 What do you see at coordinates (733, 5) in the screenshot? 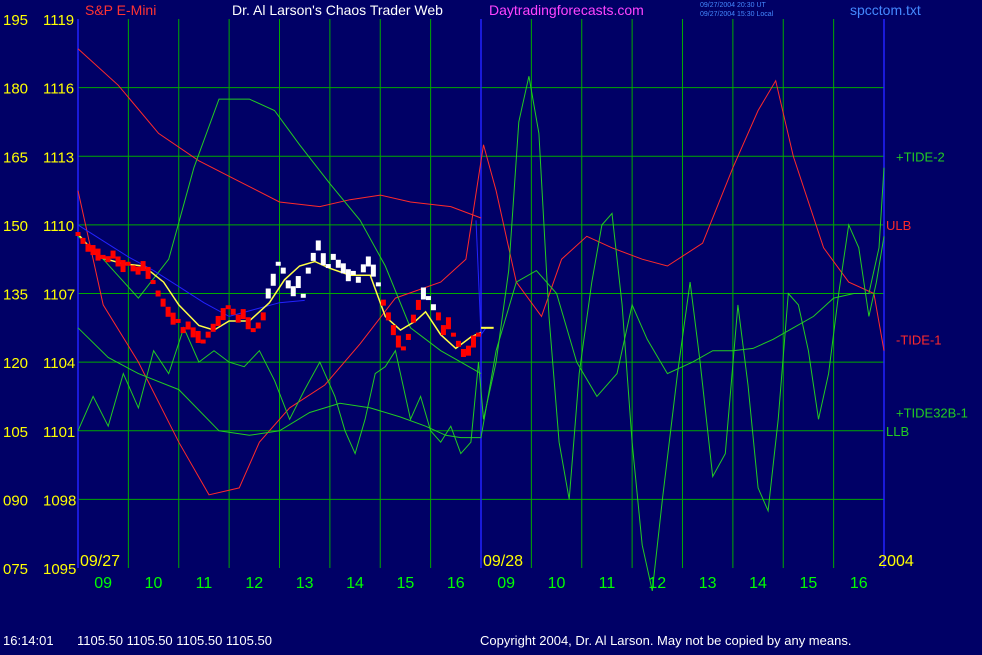
I see `timestamp-ut: 09/27/2004 20:30 UT` at bounding box center [733, 5].